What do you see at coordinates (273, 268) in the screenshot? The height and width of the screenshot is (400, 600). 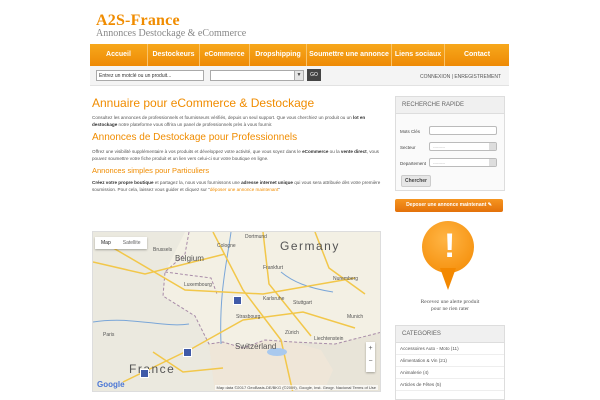 I see `map-label-frankfurt: Frankfurt` at bounding box center [273, 268].